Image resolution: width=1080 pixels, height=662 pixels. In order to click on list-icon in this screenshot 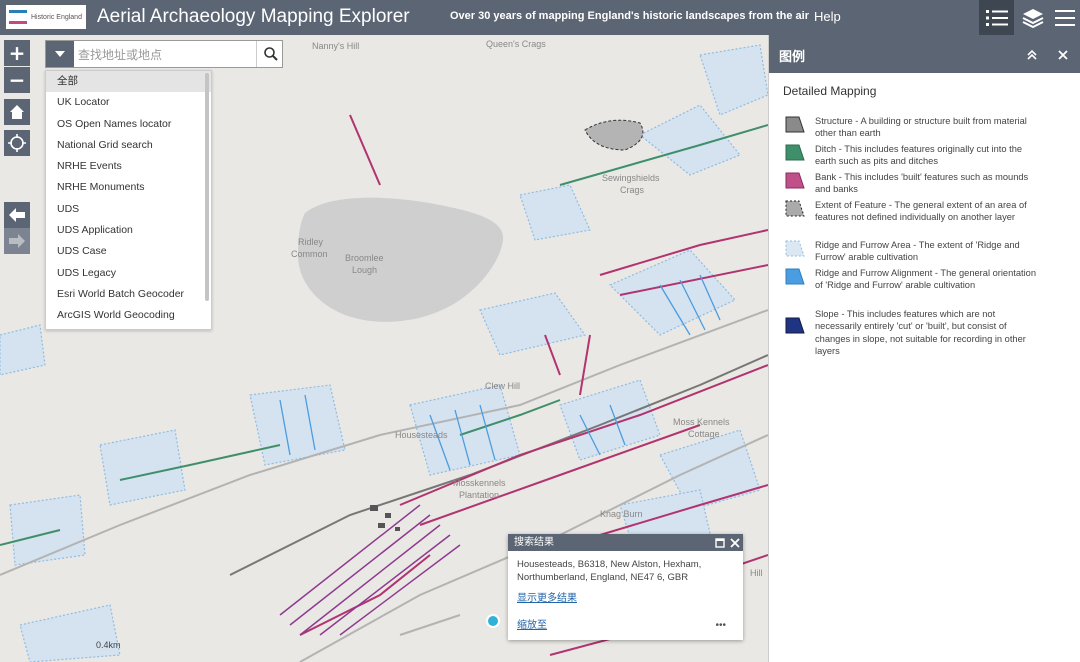, I will do `click(996, 17)`.